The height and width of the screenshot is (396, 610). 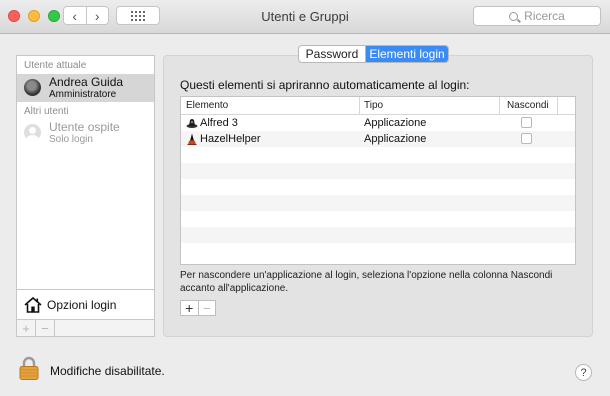 What do you see at coordinates (206, 308) in the screenshot?
I see `remove-login-item-button: −` at bounding box center [206, 308].